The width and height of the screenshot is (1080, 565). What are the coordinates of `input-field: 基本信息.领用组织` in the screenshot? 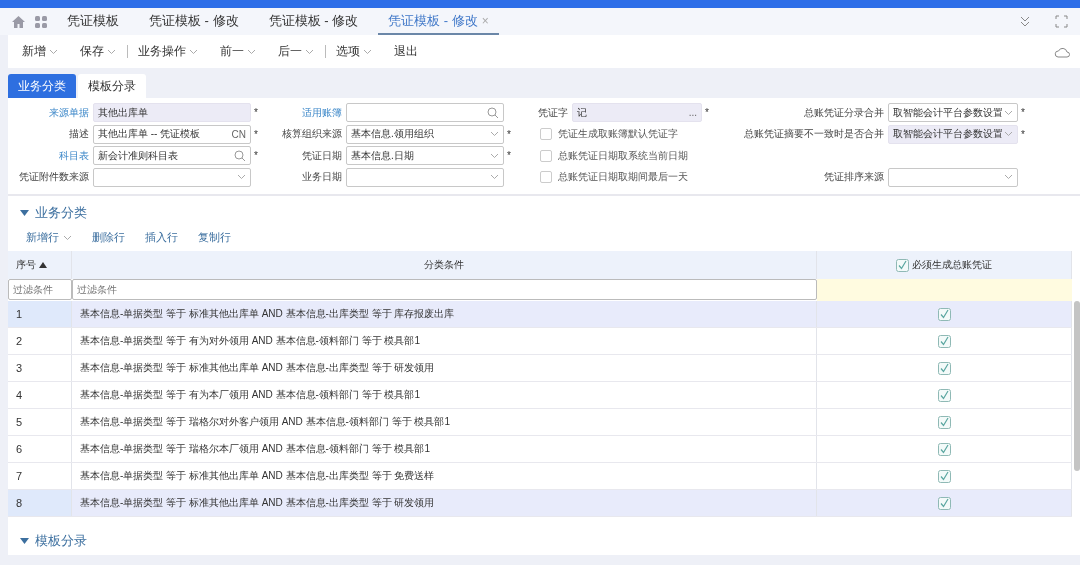 It's located at (425, 134).